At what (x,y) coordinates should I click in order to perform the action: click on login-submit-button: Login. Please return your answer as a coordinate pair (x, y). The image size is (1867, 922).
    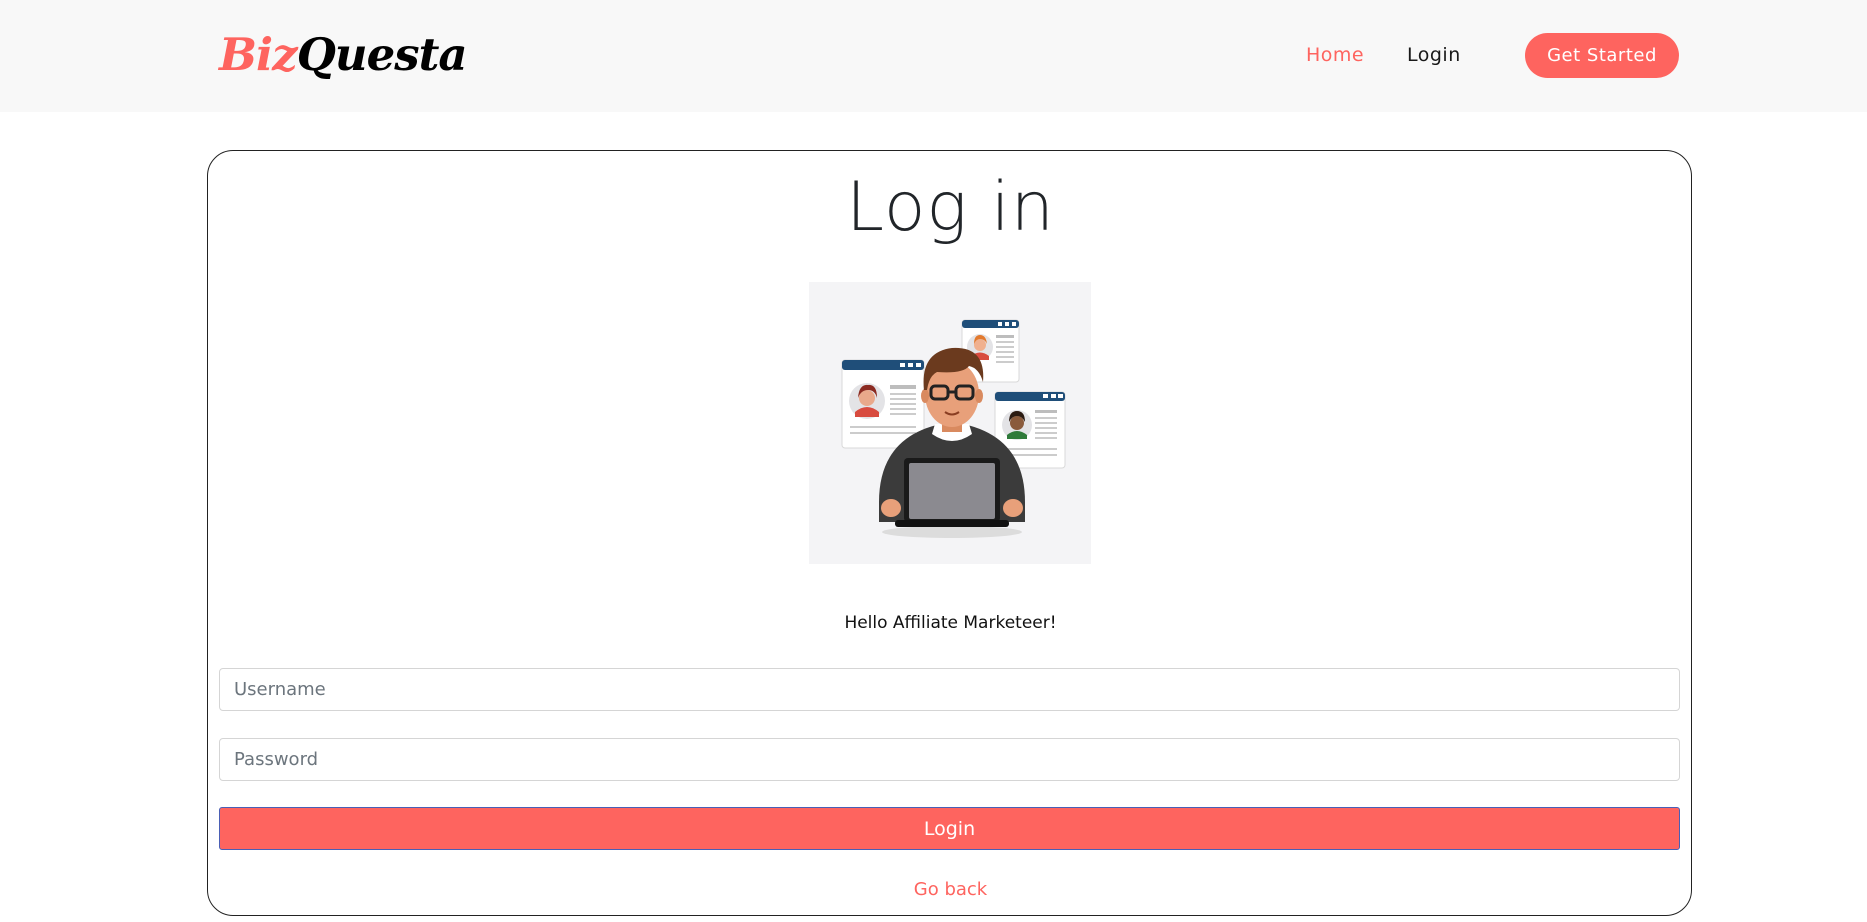
    Looking at the image, I should click on (949, 828).